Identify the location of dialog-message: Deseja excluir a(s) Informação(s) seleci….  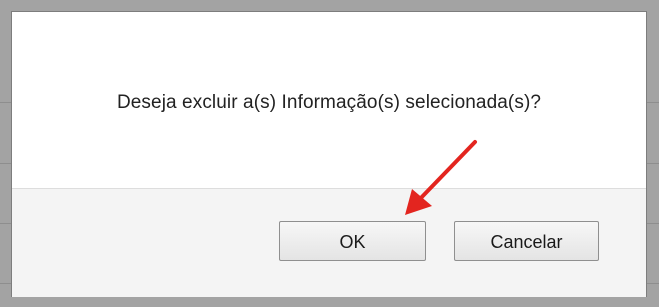
(329, 102).